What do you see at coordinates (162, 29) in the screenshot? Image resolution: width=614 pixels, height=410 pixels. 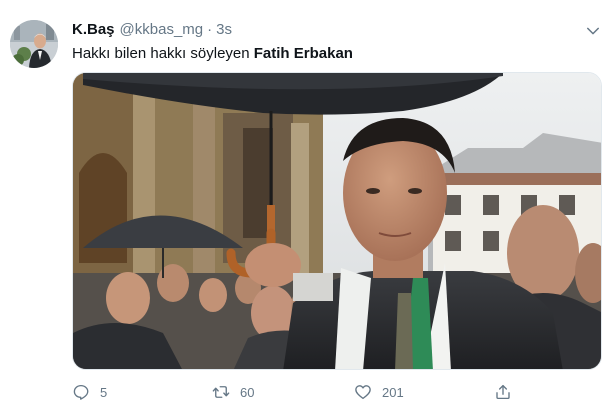 I see `user-handle: @kkbas_mg` at bounding box center [162, 29].